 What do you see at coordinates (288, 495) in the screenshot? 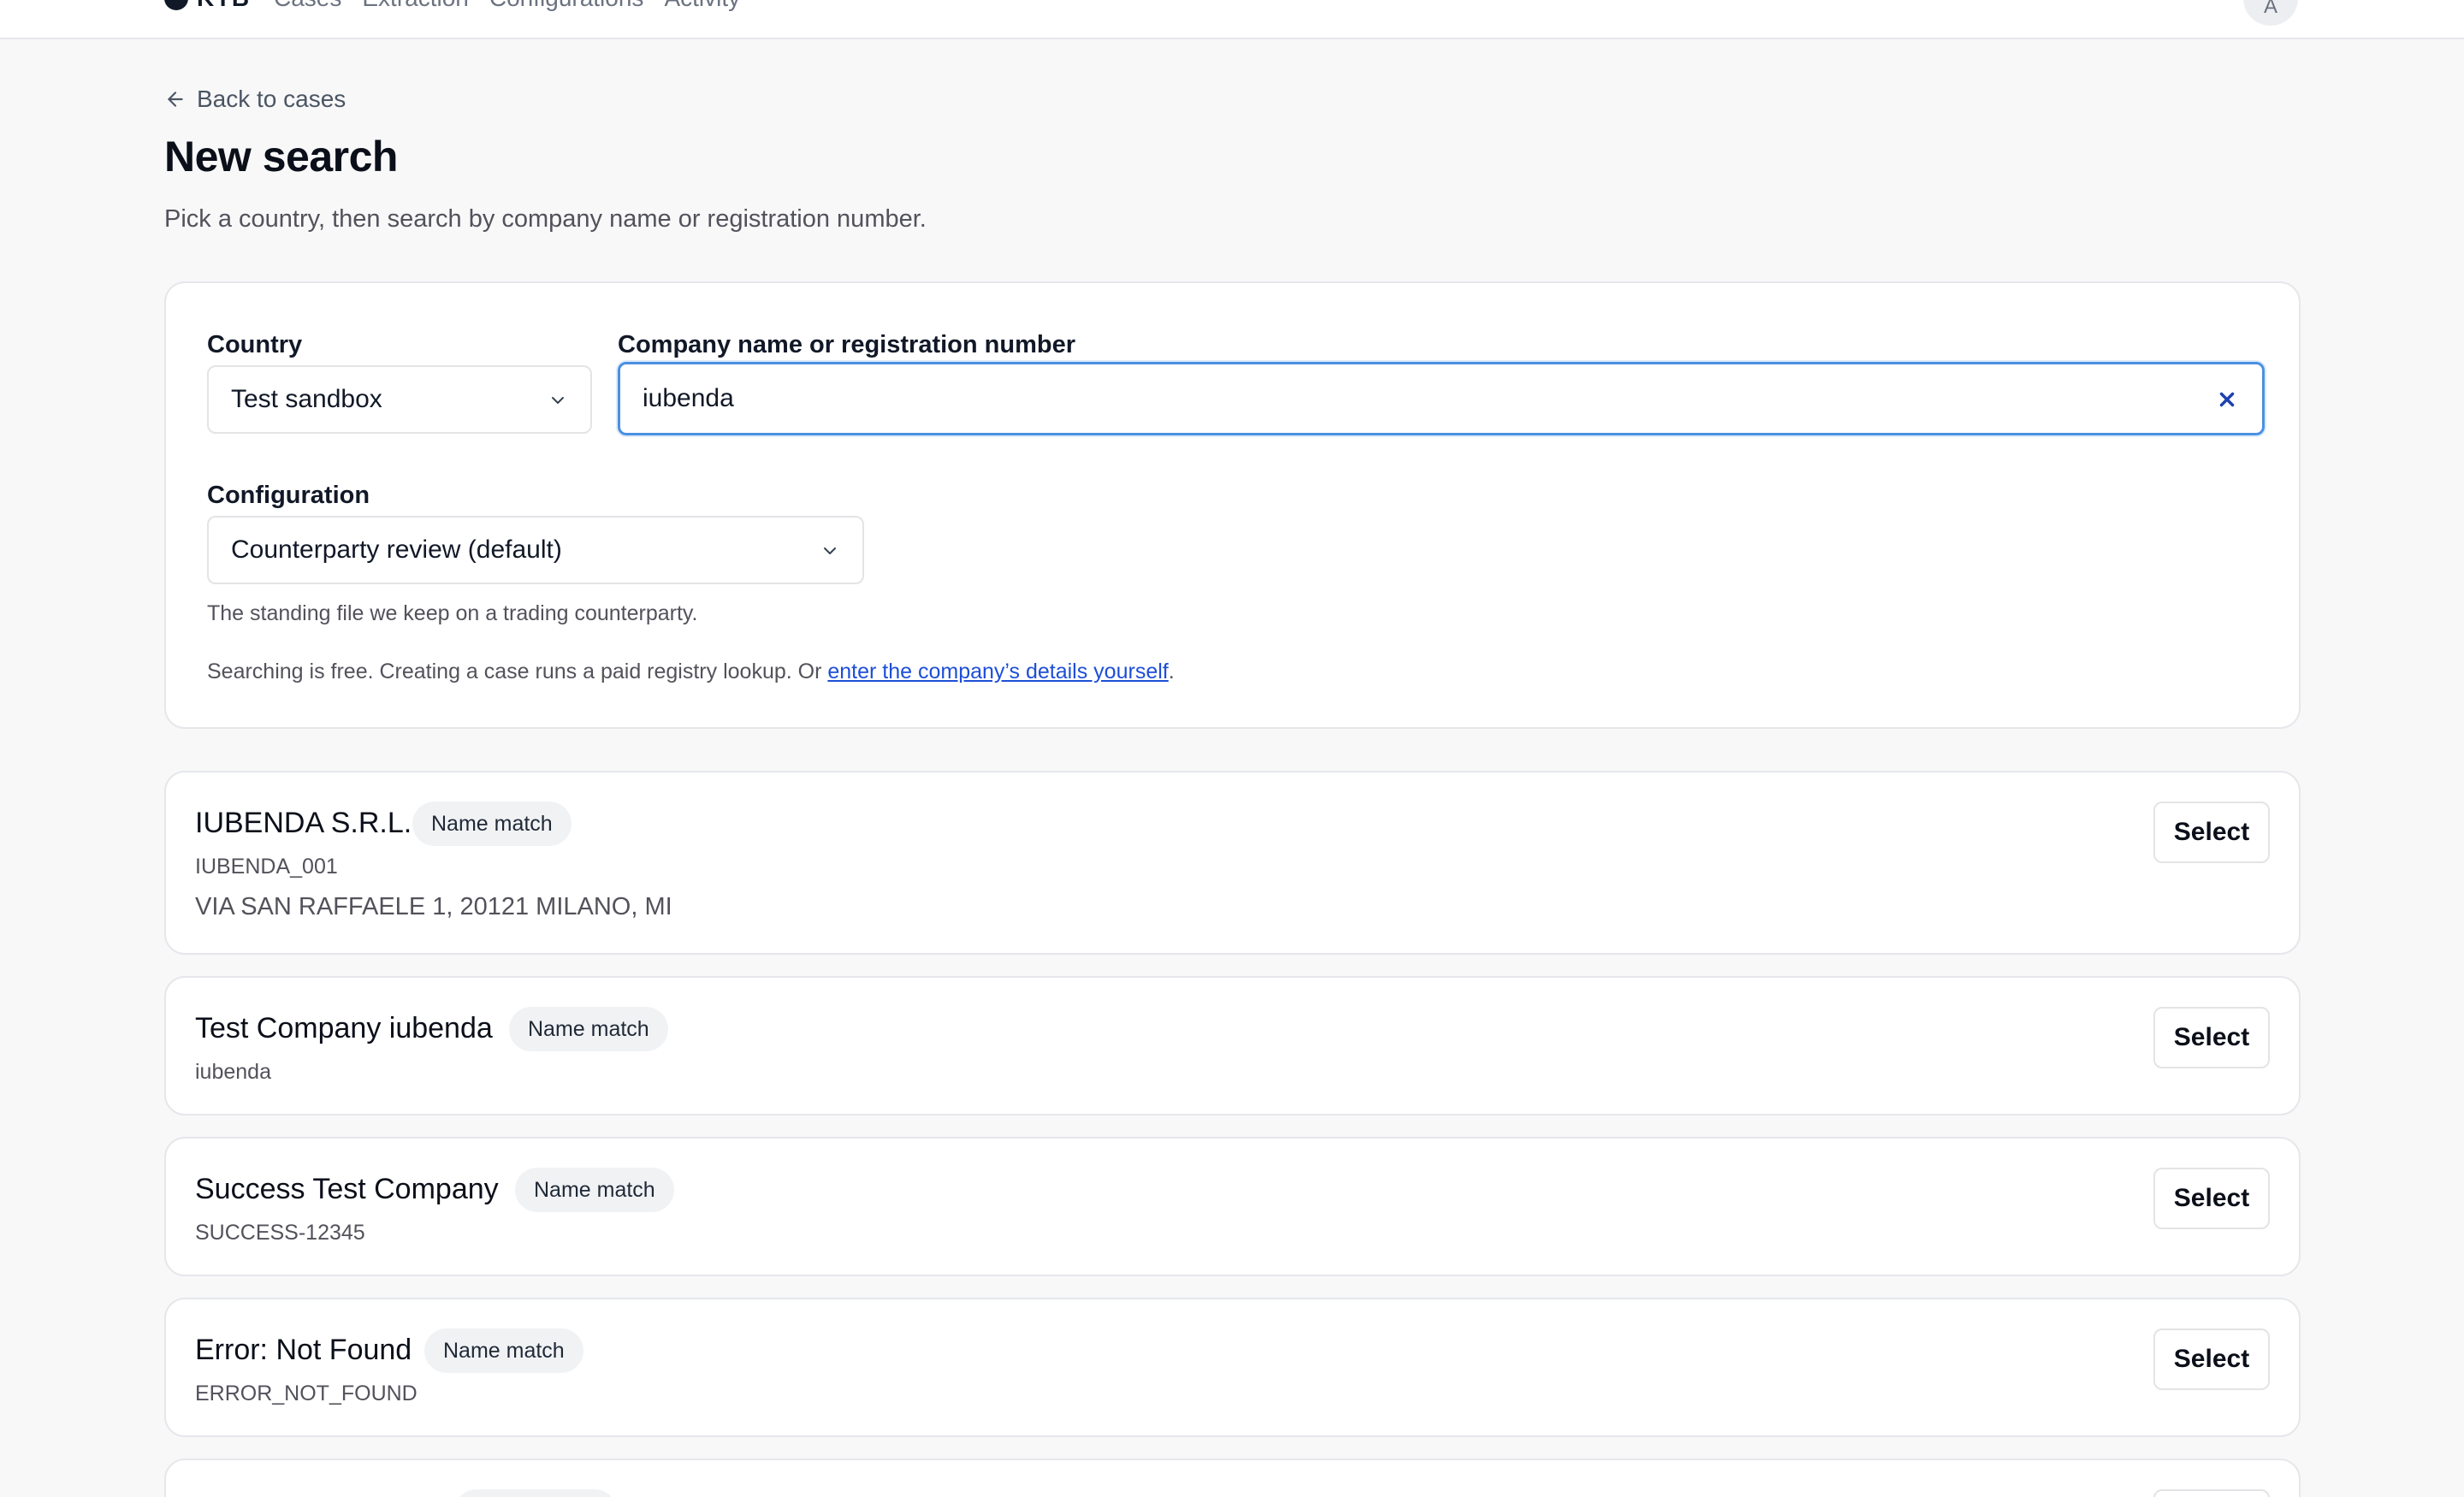
I see `configuration-label: Configuration` at bounding box center [288, 495].